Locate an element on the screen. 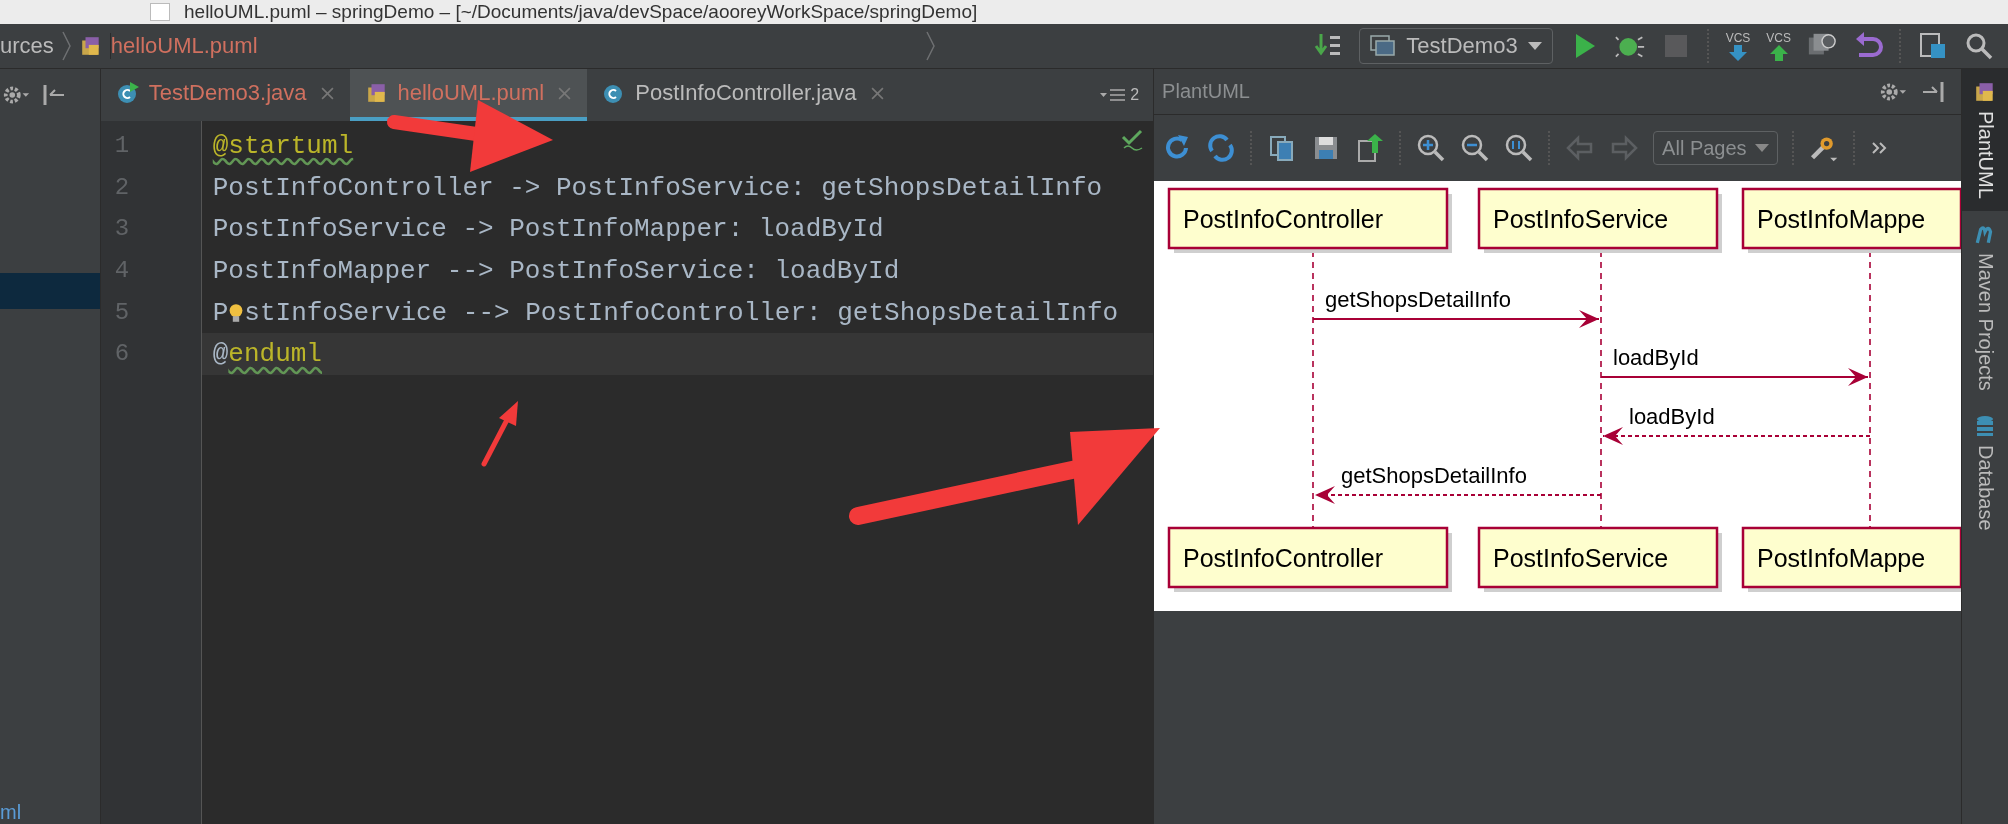  editor-tab: TestDemo3.java is located at coordinates (225, 95).